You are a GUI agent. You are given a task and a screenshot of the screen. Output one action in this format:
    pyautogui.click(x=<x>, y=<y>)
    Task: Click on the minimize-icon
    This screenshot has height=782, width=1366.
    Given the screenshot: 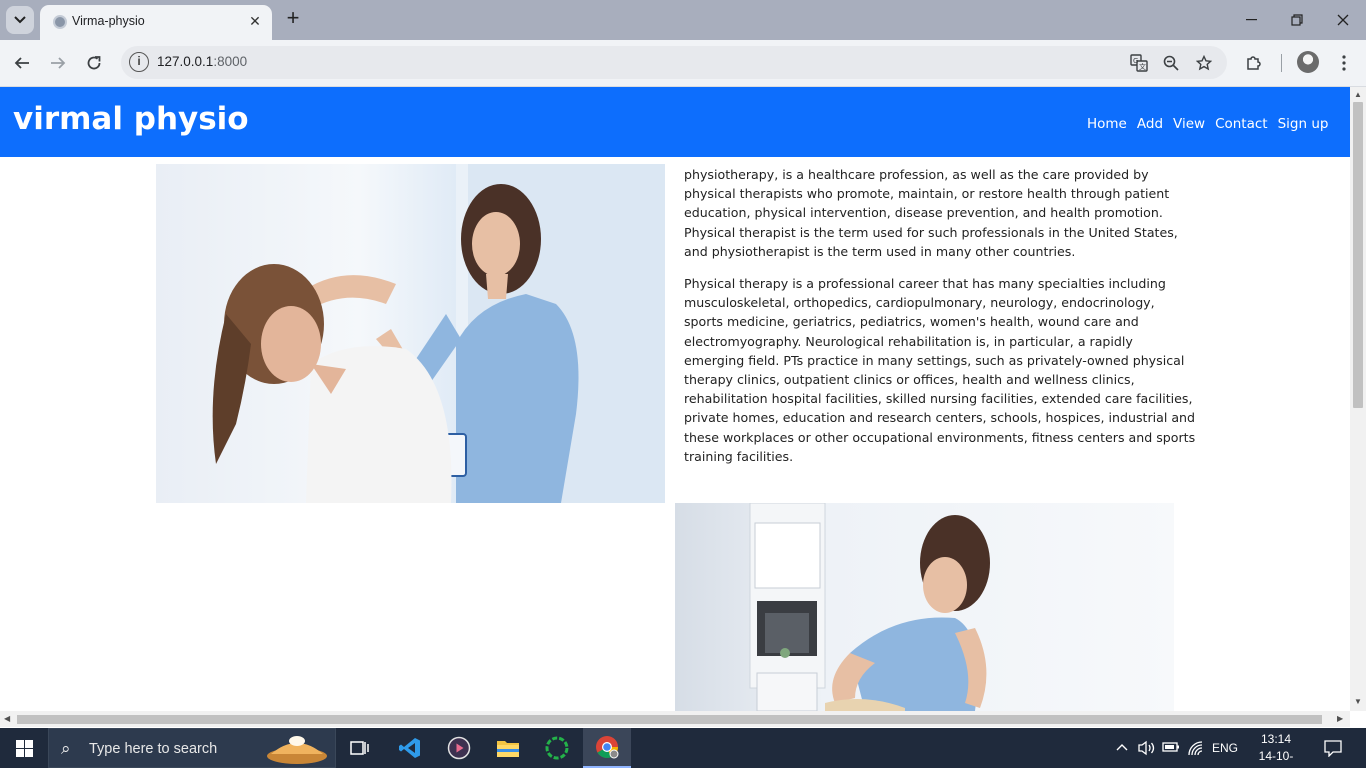 What is the action you would take?
    pyautogui.click(x=1251, y=20)
    